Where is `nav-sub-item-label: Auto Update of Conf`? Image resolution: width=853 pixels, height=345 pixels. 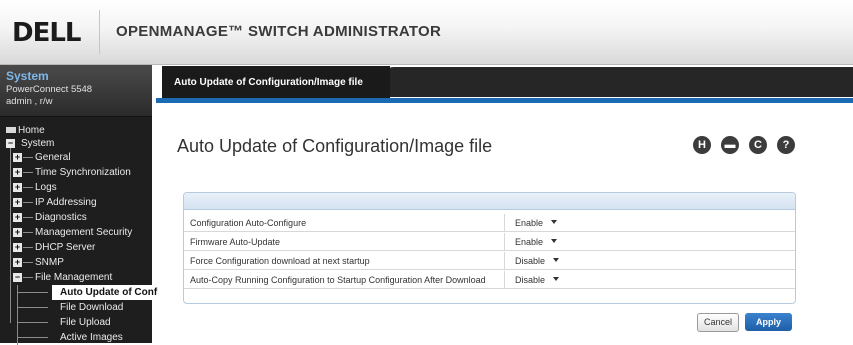 nav-sub-item-label: Auto Update of Conf is located at coordinates (109, 292).